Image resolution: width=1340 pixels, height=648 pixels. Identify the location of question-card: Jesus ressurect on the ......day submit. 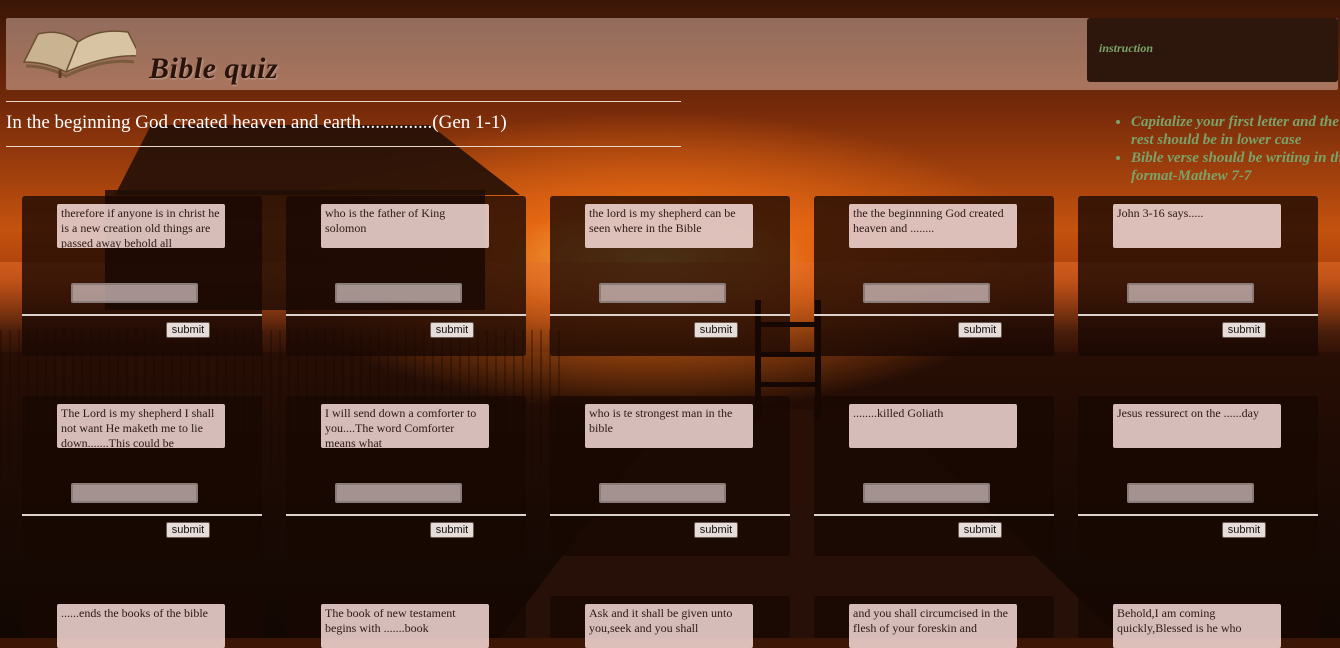
(1198, 476).